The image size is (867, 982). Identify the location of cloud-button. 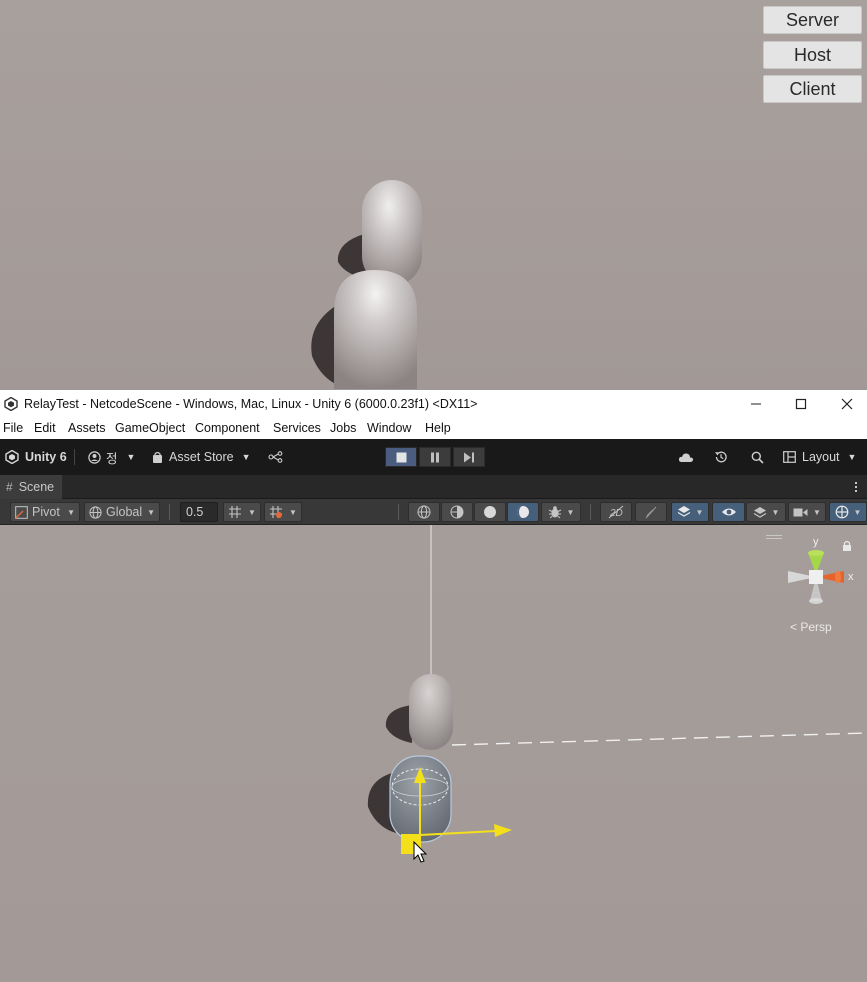
(686, 457).